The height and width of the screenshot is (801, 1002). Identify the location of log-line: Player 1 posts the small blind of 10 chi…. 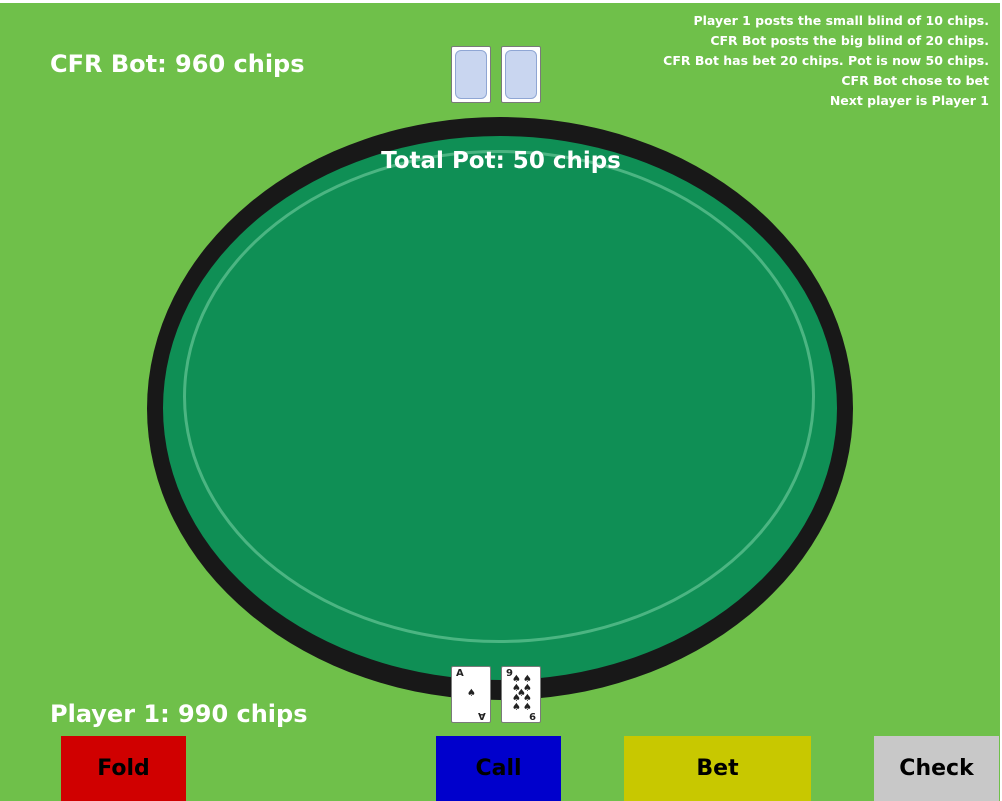
(841, 20).